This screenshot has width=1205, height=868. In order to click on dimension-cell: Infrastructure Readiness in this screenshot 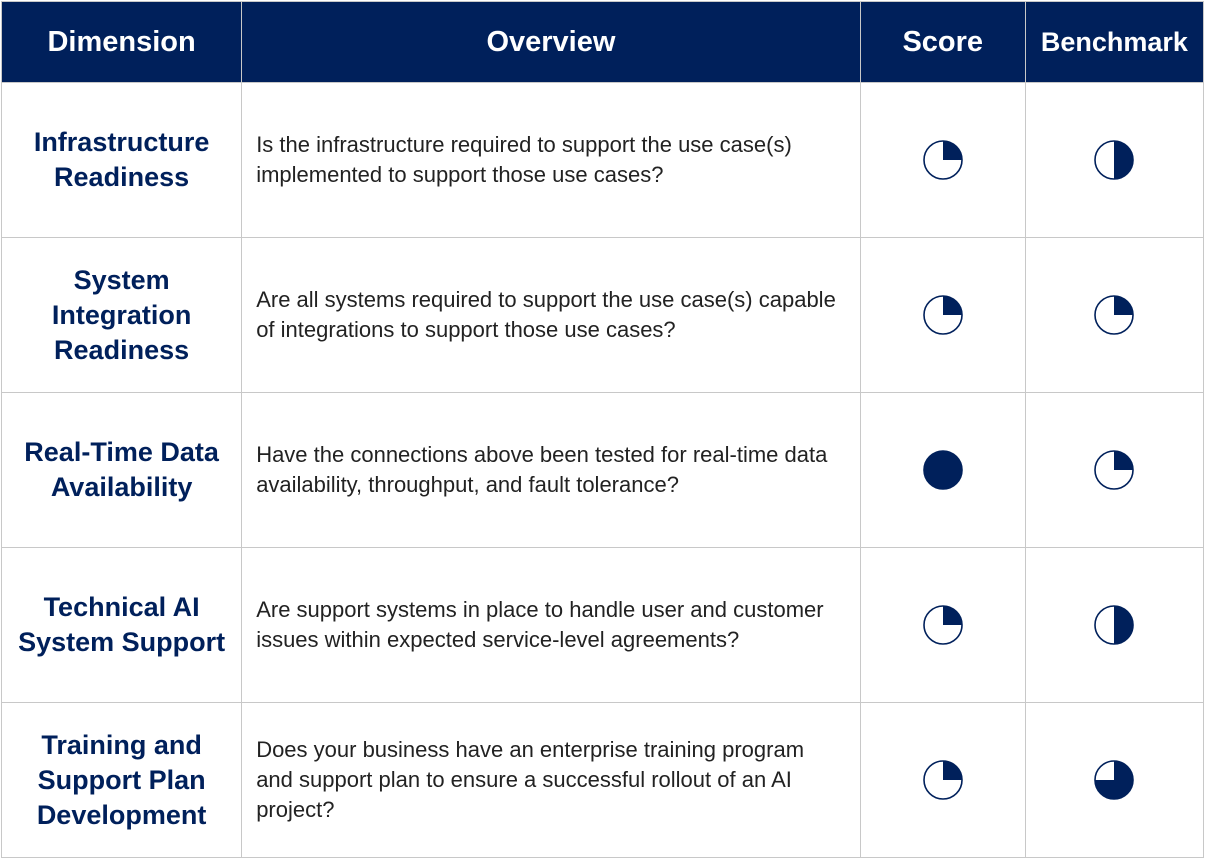, I will do `click(121, 160)`.